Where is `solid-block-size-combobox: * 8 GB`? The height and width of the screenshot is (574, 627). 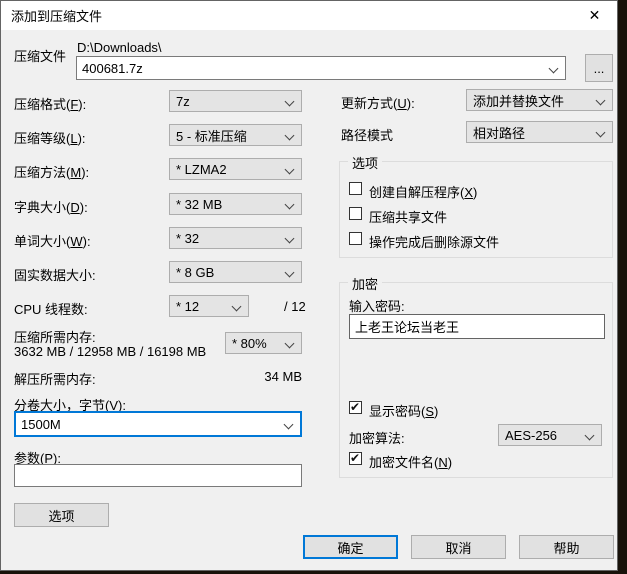 solid-block-size-combobox: * 8 GB is located at coordinates (235, 272).